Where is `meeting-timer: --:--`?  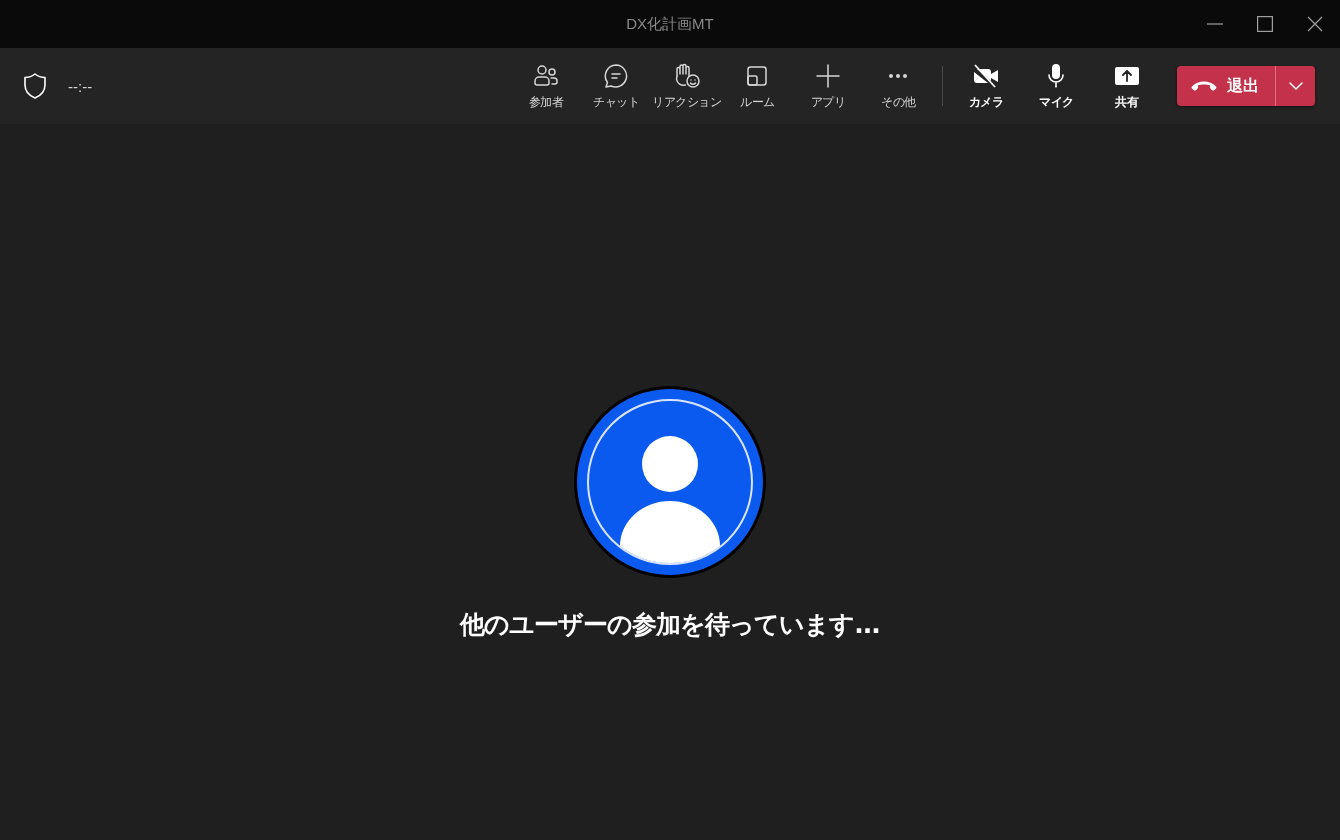
meeting-timer: --:-- is located at coordinates (80, 86).